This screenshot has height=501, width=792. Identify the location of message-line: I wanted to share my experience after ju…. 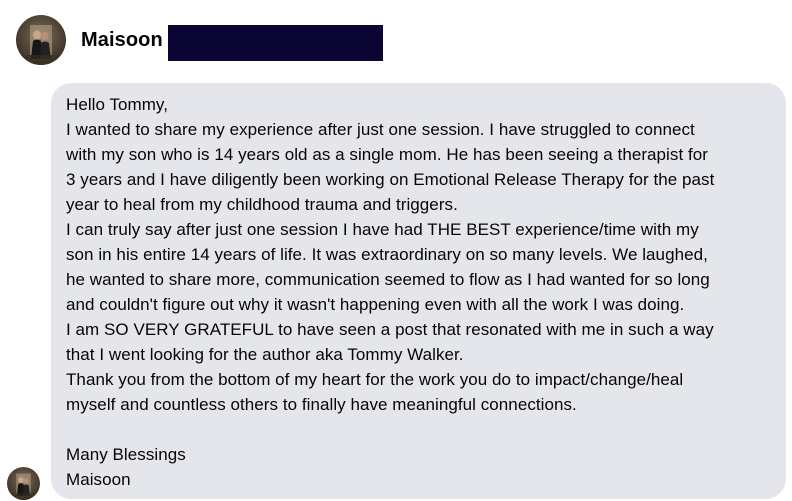
(380, 129).